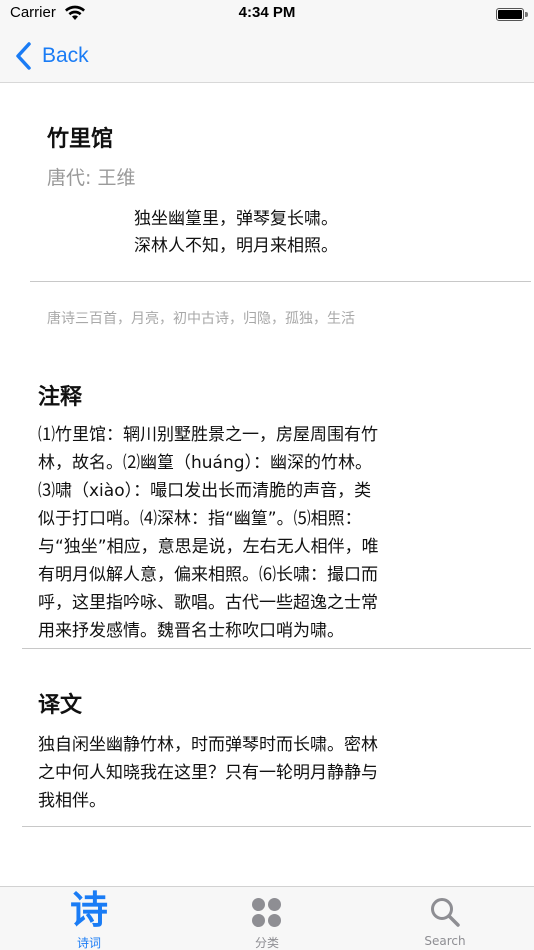 The height and width of the screenshot is (950, 534). I want to click on notes-line: ⑶啸（xiào）：嘬口发出长而清脆的声音，类, so click(205, 491).